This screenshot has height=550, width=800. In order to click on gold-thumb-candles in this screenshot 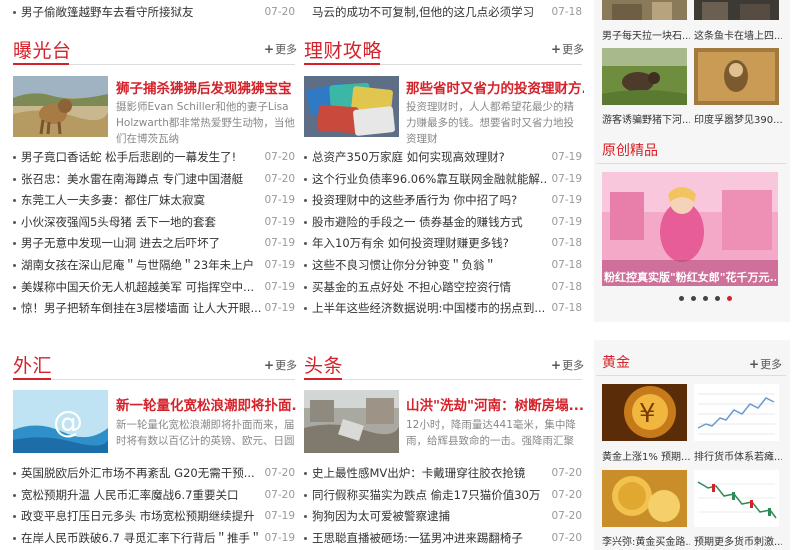, I will do `click(736, 498)`.